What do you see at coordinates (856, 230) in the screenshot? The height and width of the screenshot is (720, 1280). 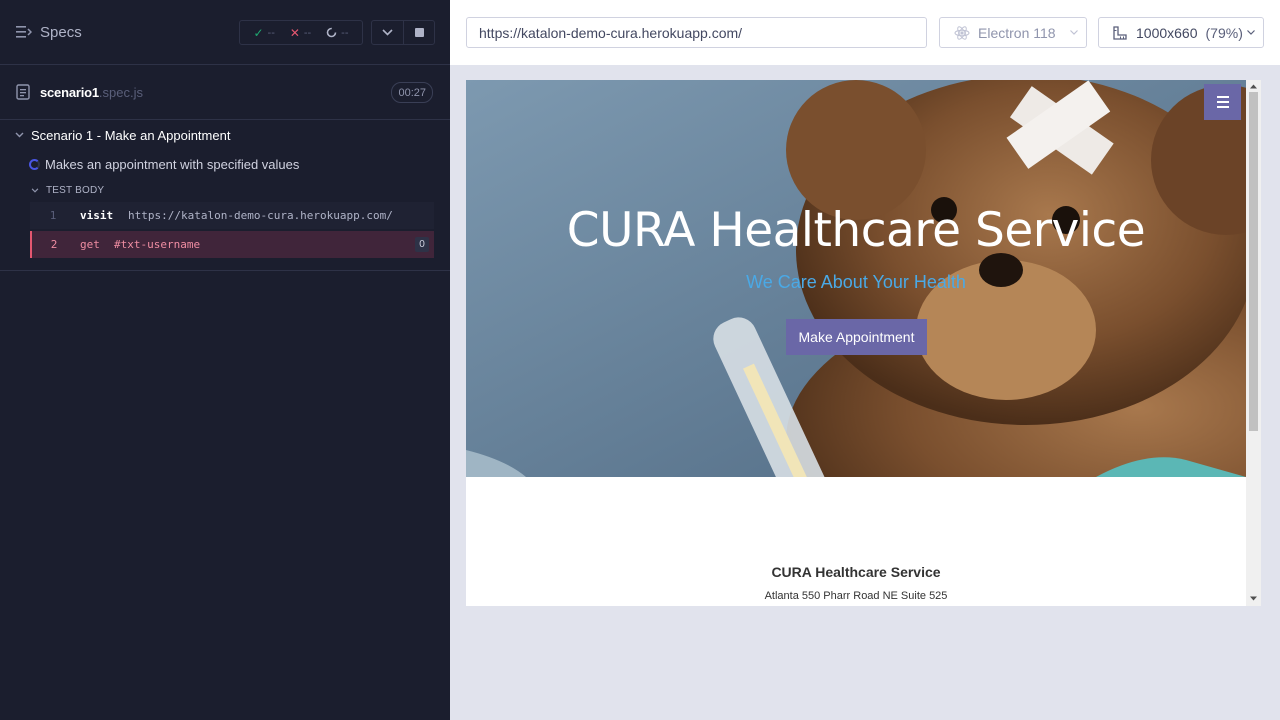 I see `hero-title: CURA Healthcare Service` at bounding box center [856, 230].